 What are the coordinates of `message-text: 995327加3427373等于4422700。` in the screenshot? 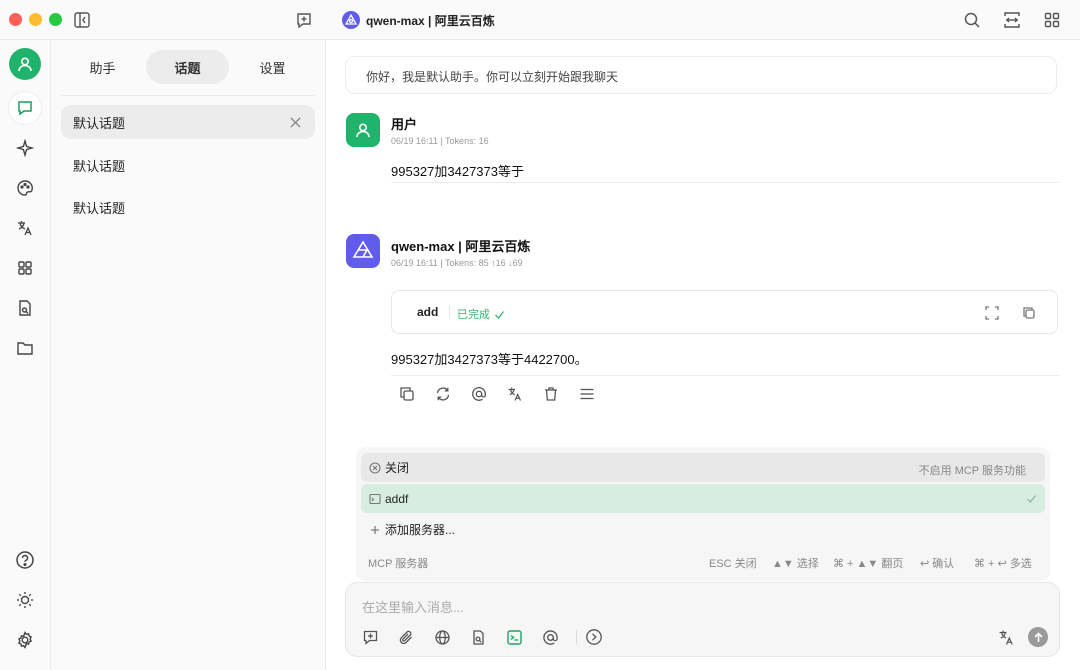 It's located at (489, 359).